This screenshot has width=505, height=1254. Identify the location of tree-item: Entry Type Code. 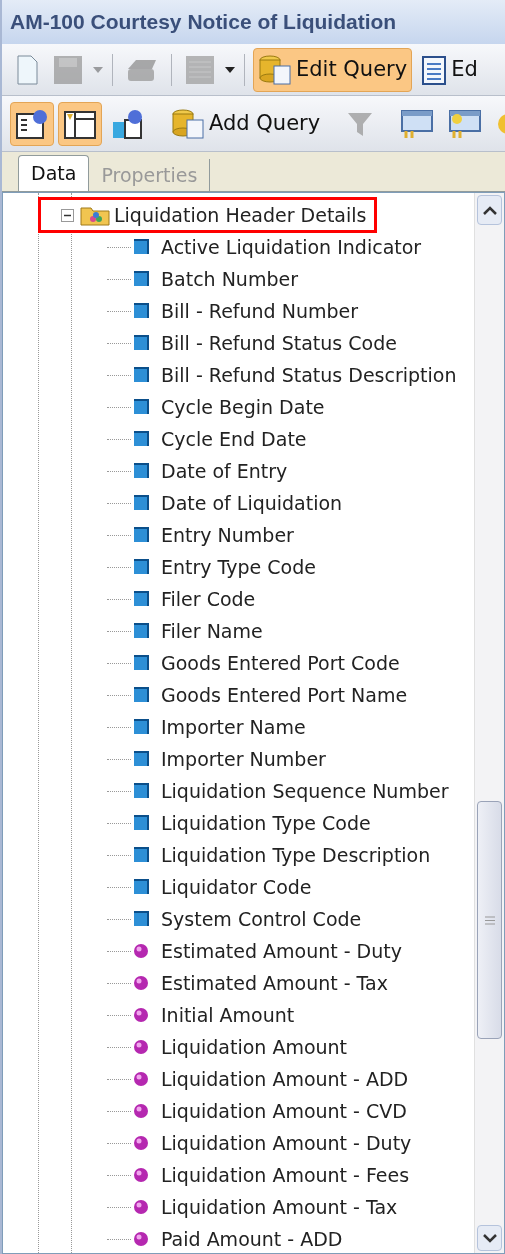
(224, 567).